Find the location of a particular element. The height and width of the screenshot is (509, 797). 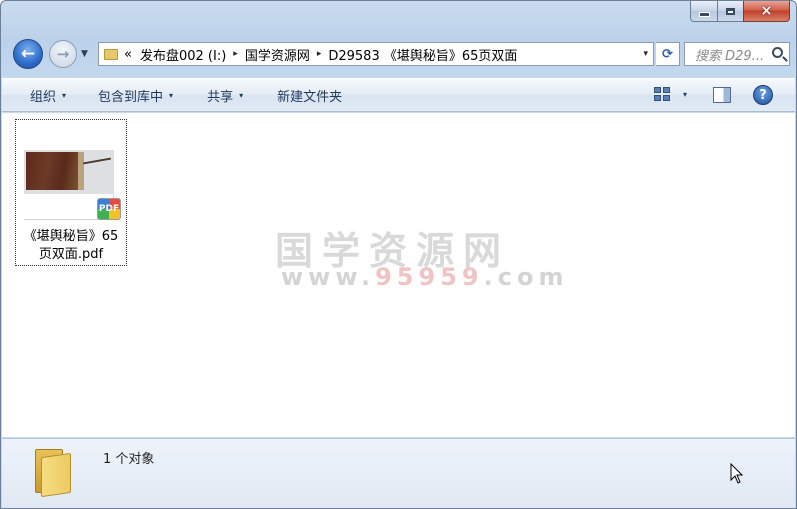

breadcrumb-item-current: D29583 《堪舆秘旨》65页双面 is located at coordinates (422, 54).